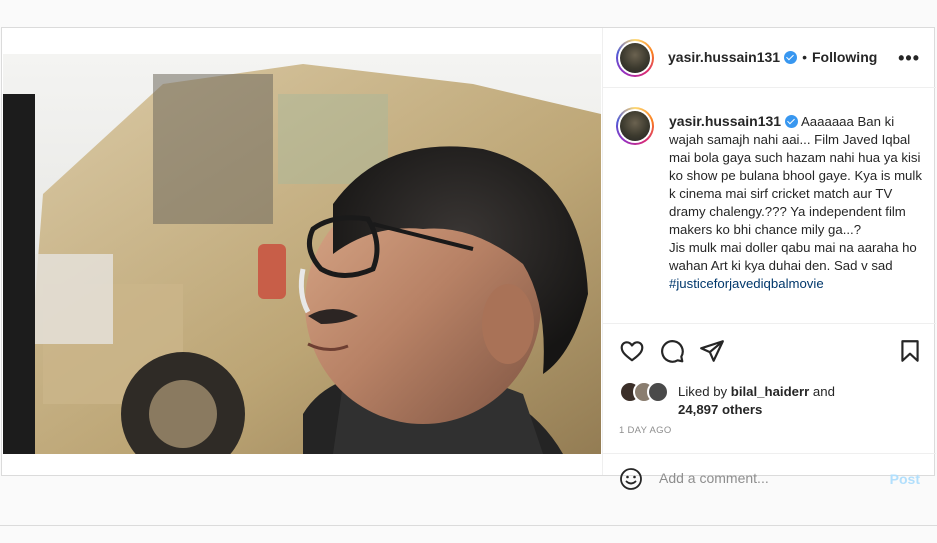 The image size is (937, 543). What do you see at coordinates (792, 121) in the screenshot?
I see `caption-verified-badge-icon` at bounding box center [792, 121].